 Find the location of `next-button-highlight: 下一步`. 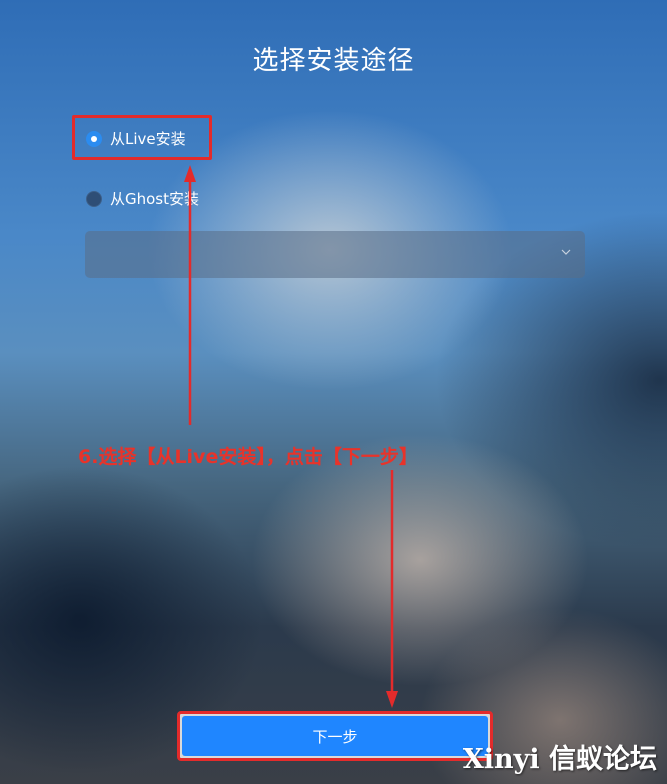

next-button-highlight: 下一步 is located at coordinates (335, 736).